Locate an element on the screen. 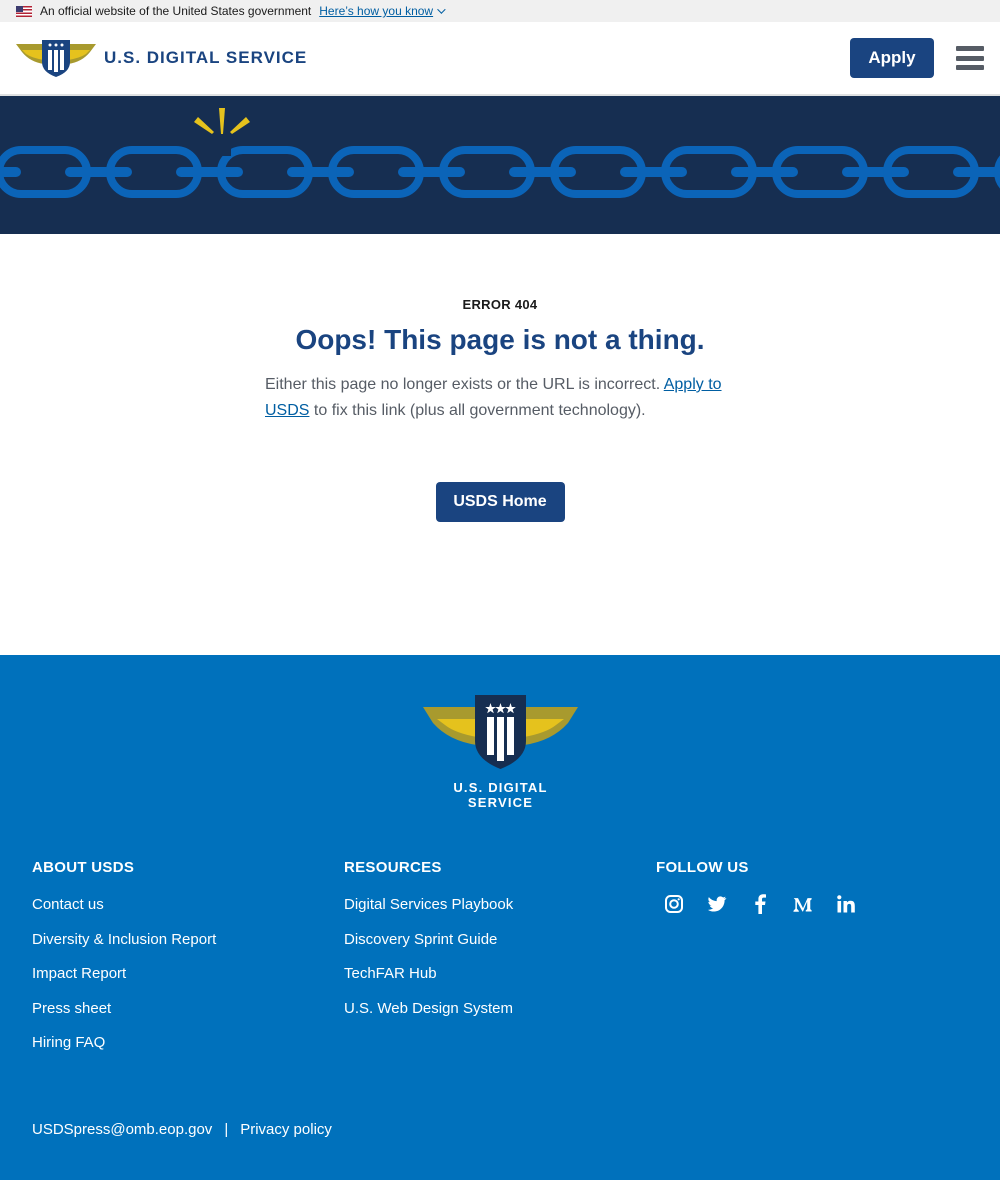 This screenshot has width=1000, height=1180. footer-link-impact-report: Impact Report is located at coordinates (188, 982).